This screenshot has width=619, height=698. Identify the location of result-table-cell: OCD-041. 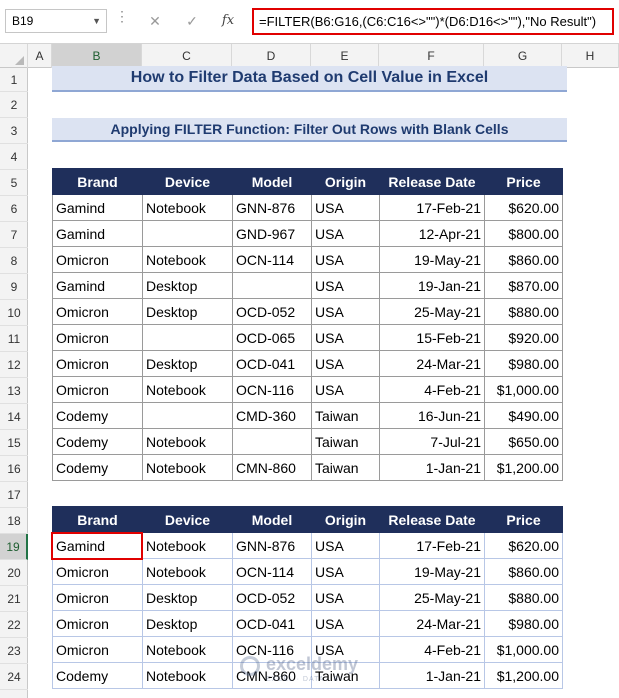
(272, 623).